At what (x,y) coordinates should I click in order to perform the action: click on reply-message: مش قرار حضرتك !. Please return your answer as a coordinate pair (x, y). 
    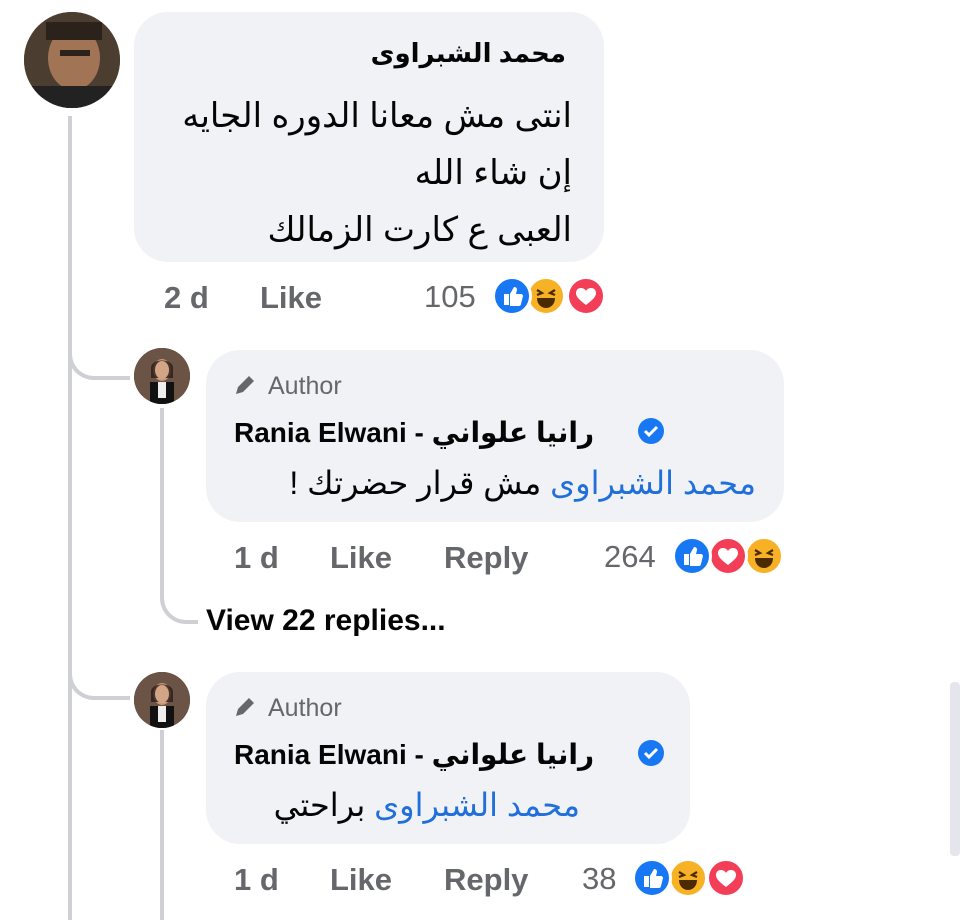
    Looking at the image, I should click on (415, 483).